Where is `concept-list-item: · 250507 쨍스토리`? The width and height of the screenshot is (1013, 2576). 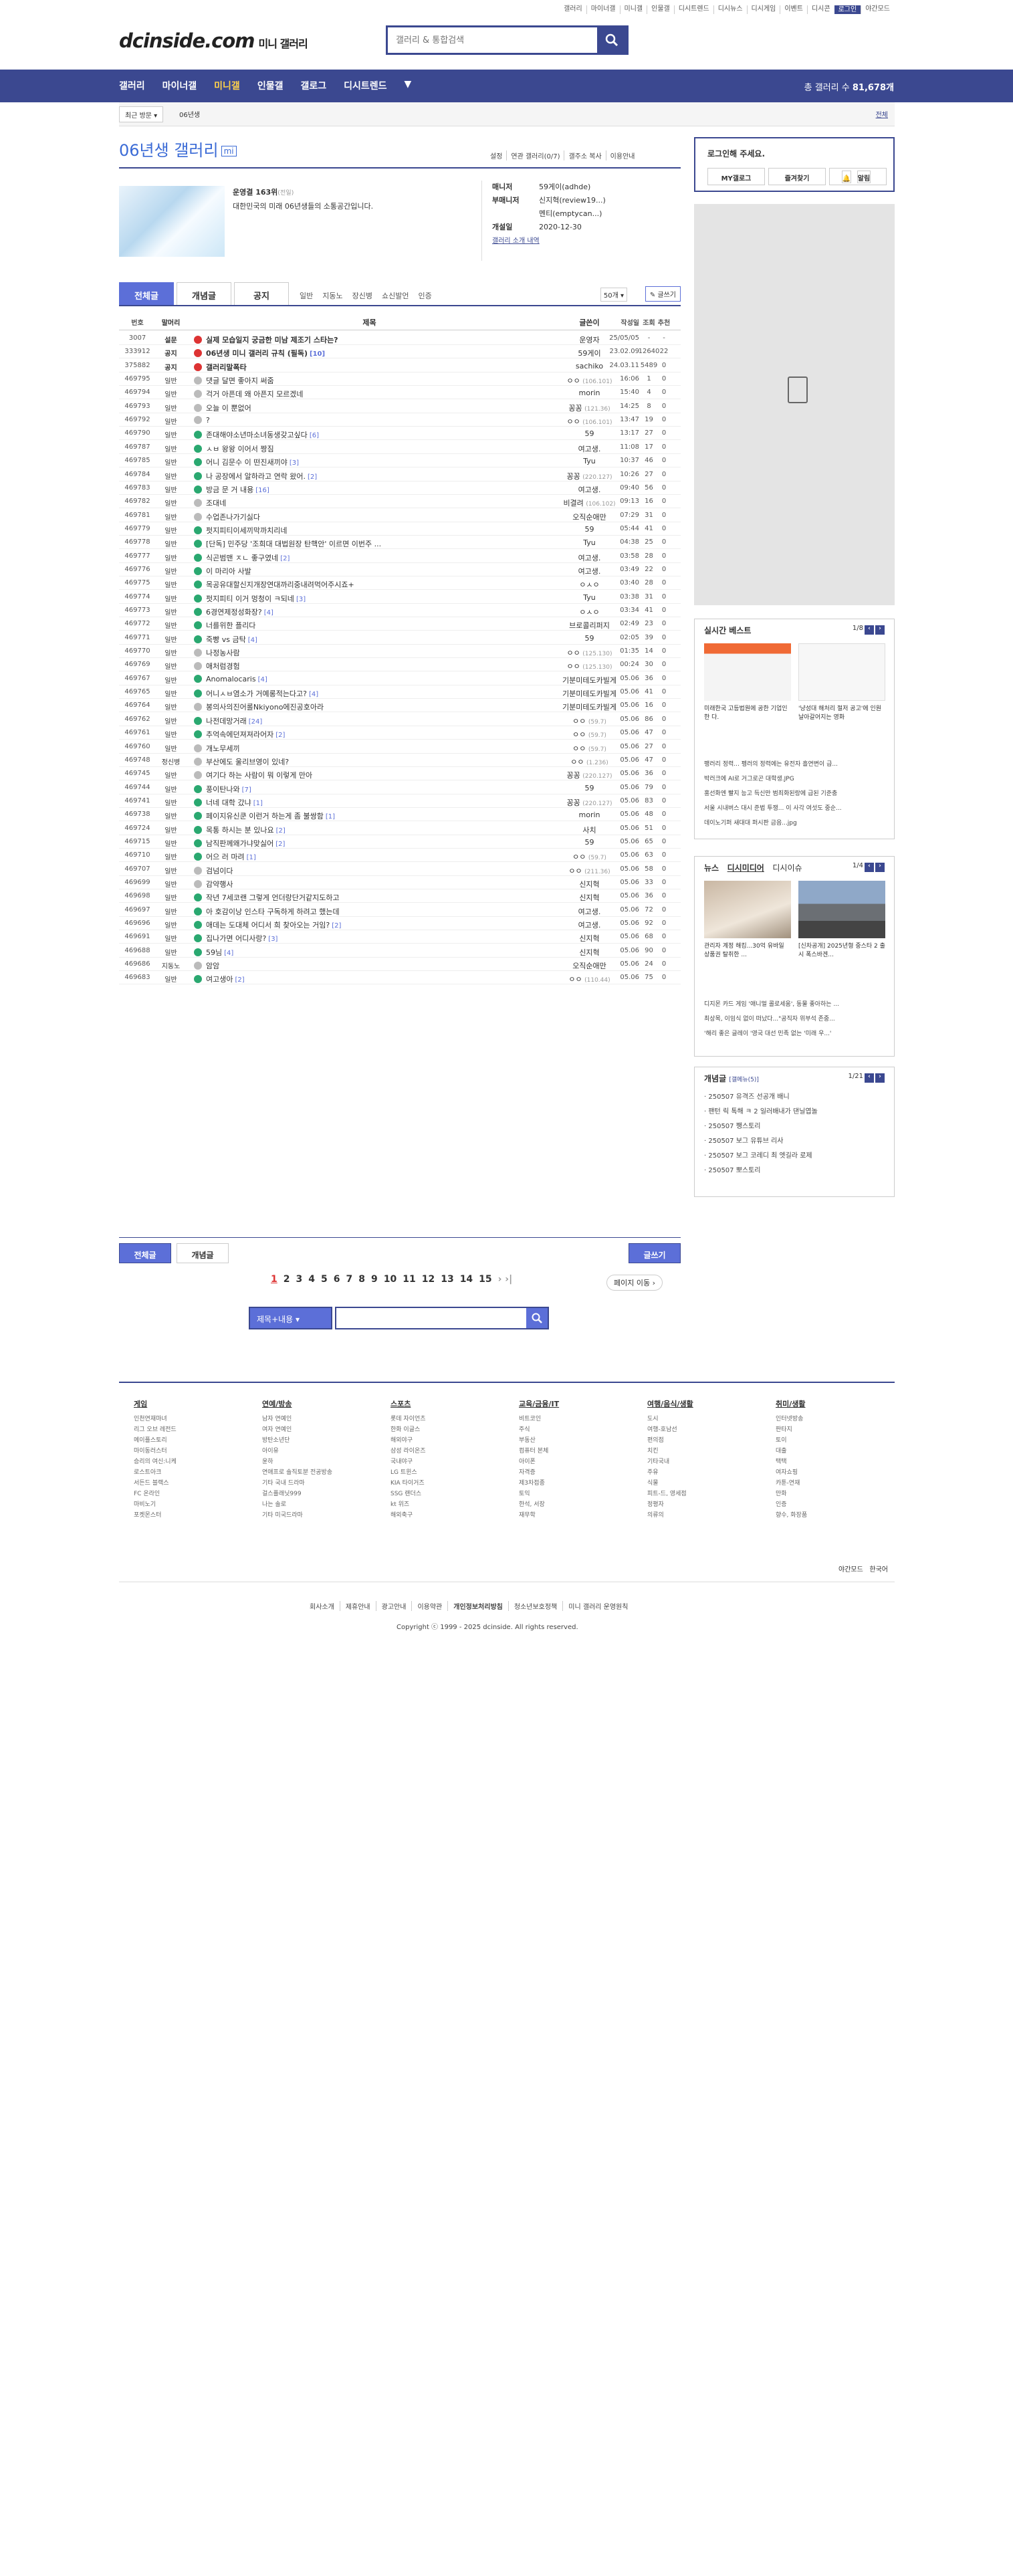
concept-list-item: · 250507 쨍스토리 is located at coordinates (796, 1127).